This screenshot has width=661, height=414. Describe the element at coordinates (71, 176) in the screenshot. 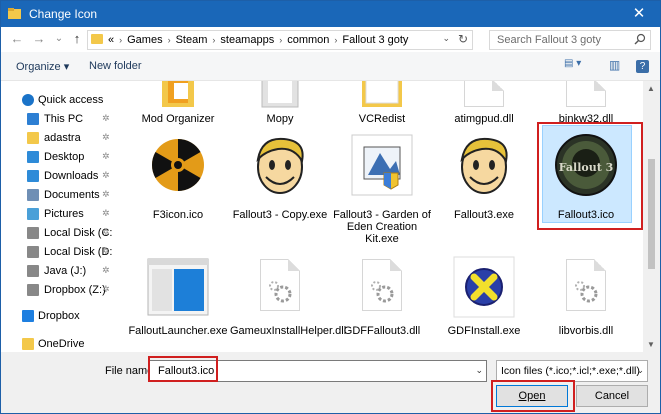

I see `nav-item-label: Downloads` at that location.